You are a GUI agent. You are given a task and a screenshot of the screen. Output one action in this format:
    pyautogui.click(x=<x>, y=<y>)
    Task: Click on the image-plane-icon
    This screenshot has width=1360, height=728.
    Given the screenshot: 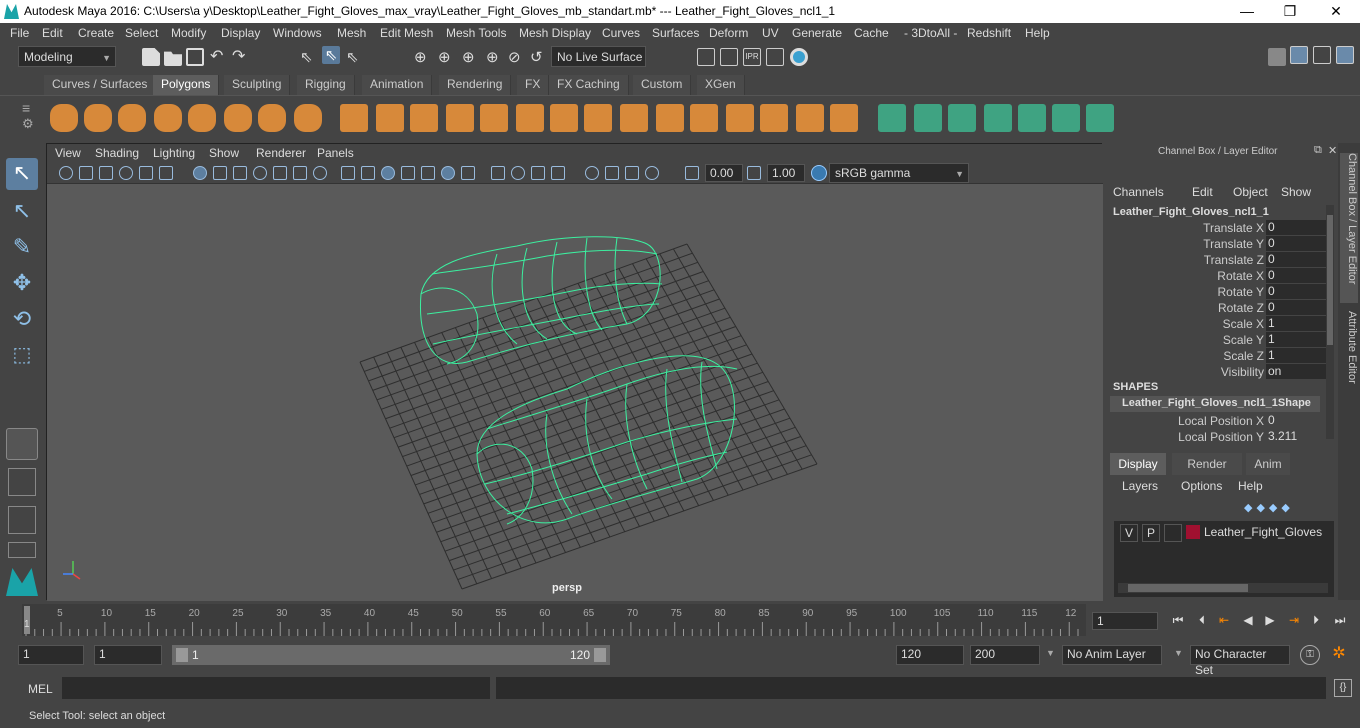 What is the action you would take?
    pyautogui.click(x=126, y=173)
    